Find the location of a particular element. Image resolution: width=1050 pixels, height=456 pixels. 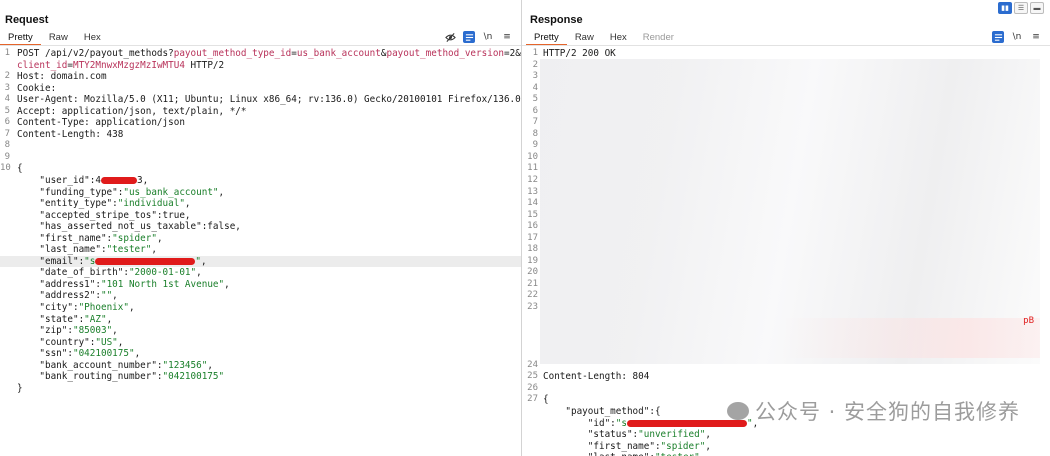

code-token: "accepted_stripe_tos":true, is located at coordinates (104, 215).